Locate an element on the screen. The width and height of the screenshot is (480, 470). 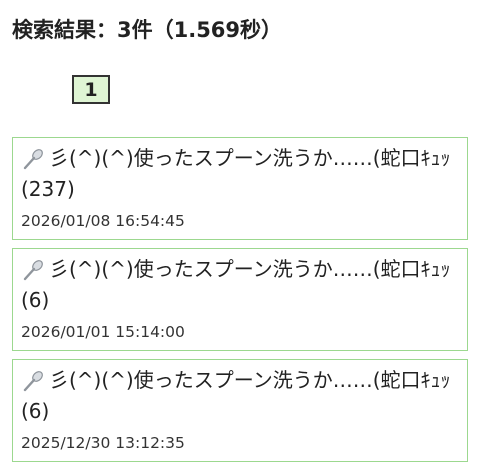
result-date: 2026/01/08 16:54:45 is located at coordinates (103, 221).